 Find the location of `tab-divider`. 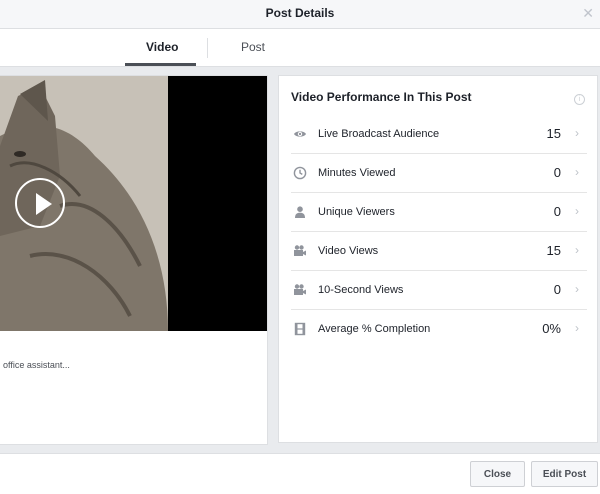

tab-divider is located at coordinates (207, 48).